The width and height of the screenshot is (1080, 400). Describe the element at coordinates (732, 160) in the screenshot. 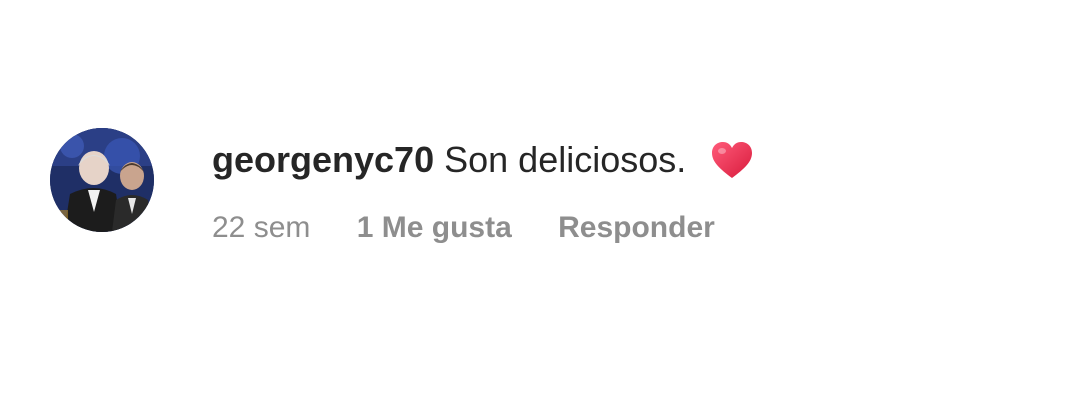

I see `heart-icon` at that location.